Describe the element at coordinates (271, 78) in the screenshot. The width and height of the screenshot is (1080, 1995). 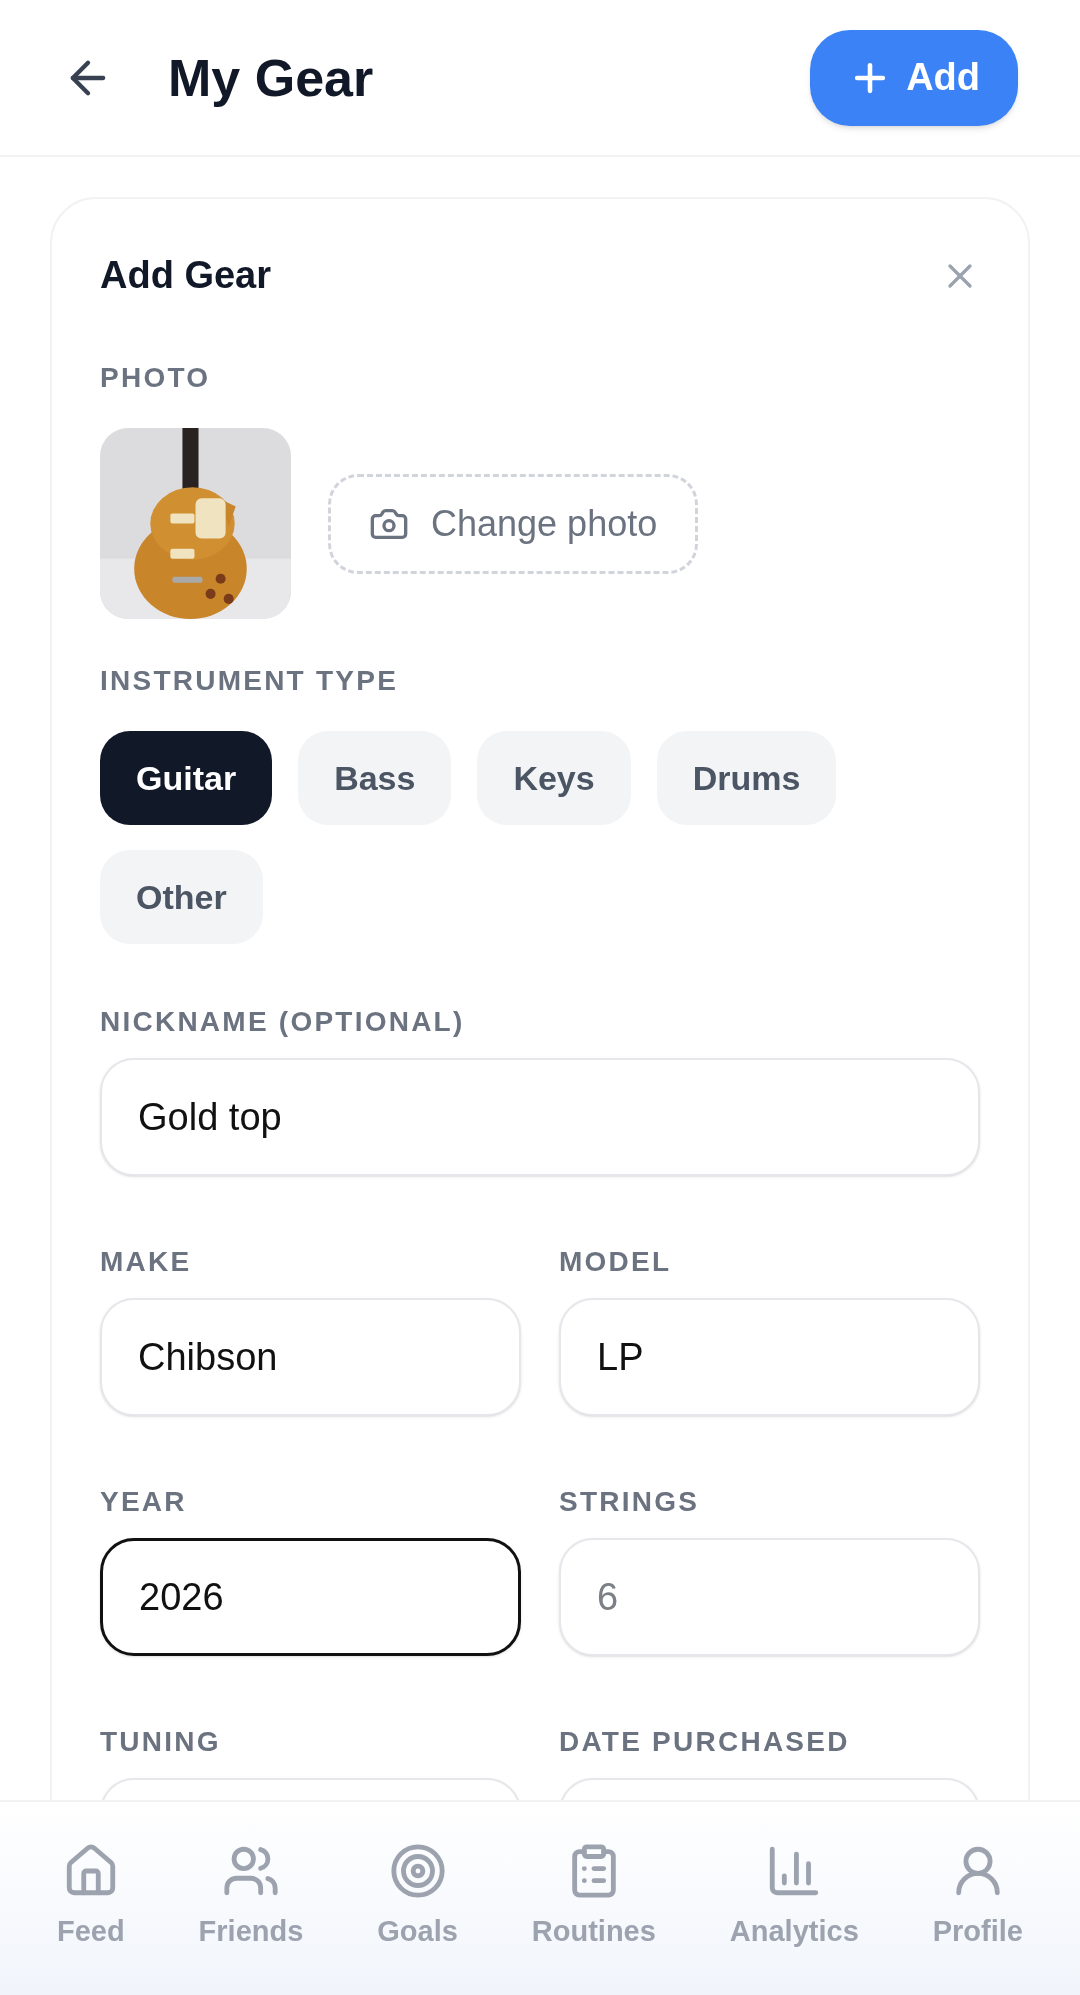
I see `page-title: My Gear` at that location.